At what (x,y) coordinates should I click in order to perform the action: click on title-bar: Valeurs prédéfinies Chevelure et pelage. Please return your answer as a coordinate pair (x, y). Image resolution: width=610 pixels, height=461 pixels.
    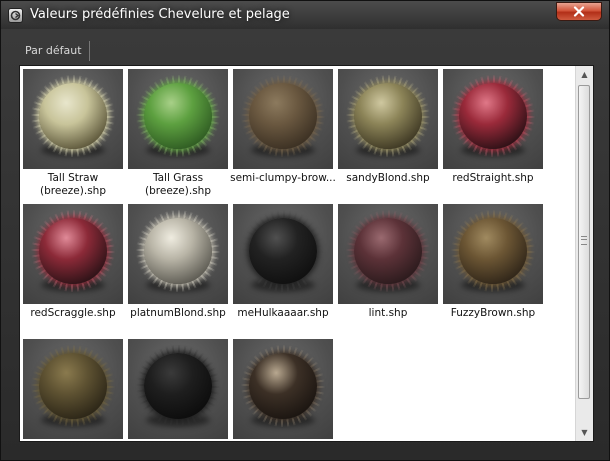
    Looking at the image, I should click on (305, 15).